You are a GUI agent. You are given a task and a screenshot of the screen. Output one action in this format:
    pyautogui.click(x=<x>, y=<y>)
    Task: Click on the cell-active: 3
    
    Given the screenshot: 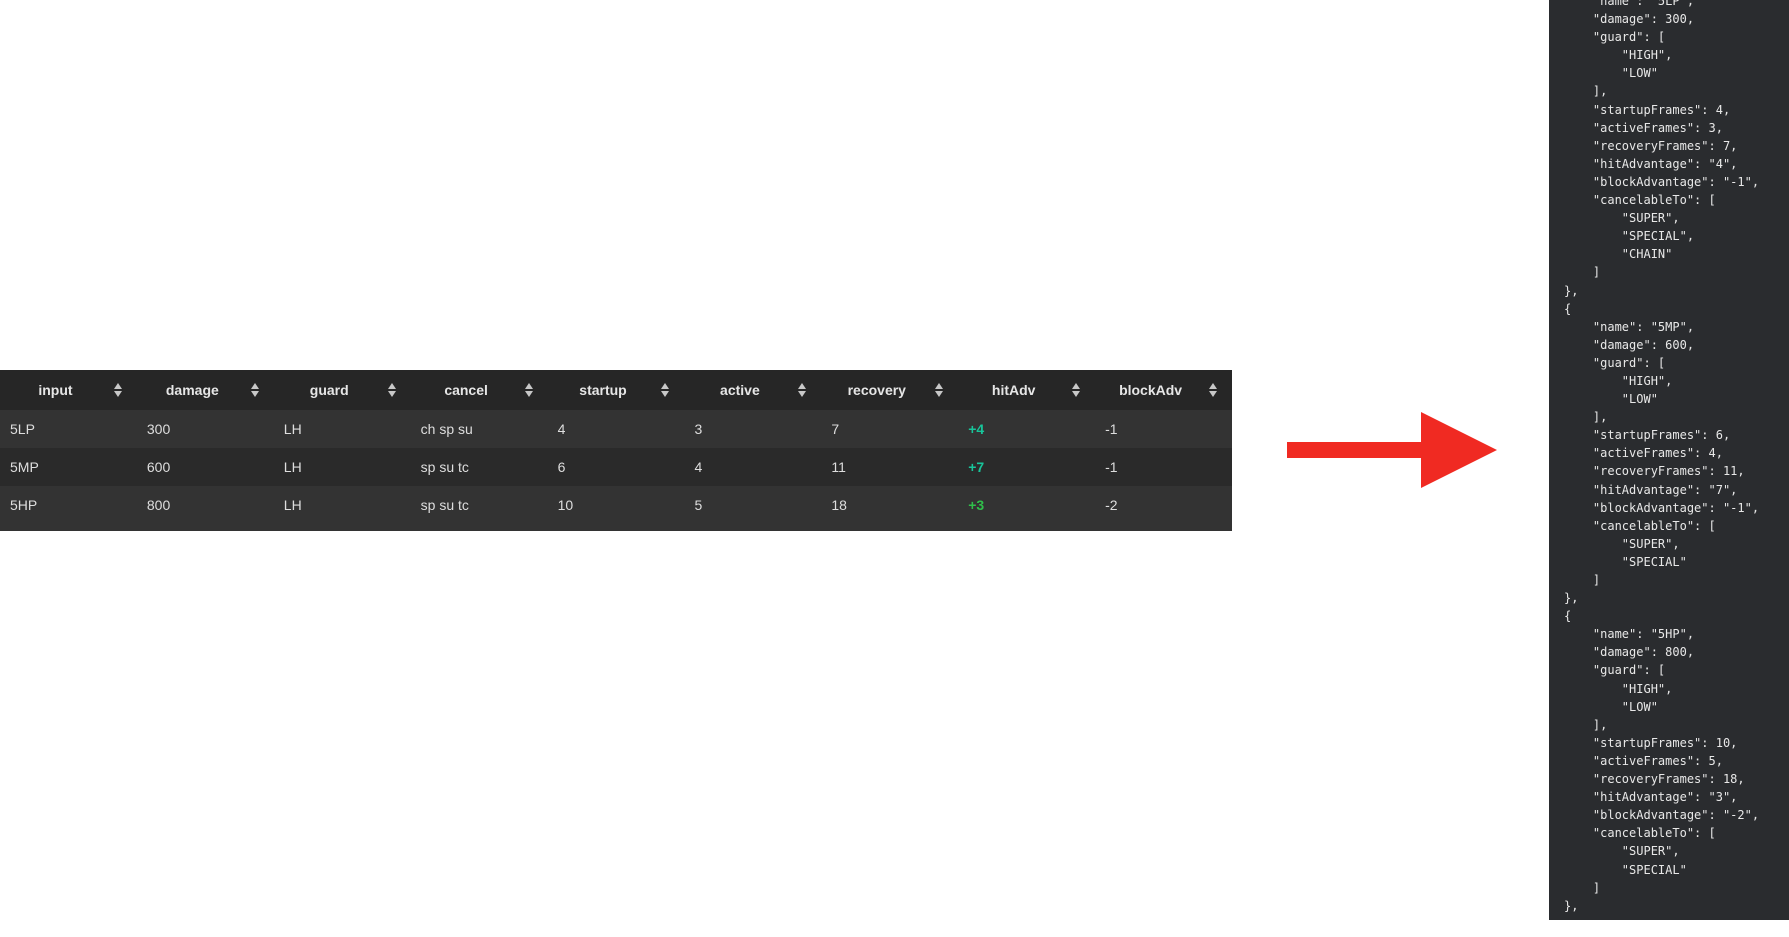 What is the action you would take?
    pyautogui.click(x=698, y=429)
    